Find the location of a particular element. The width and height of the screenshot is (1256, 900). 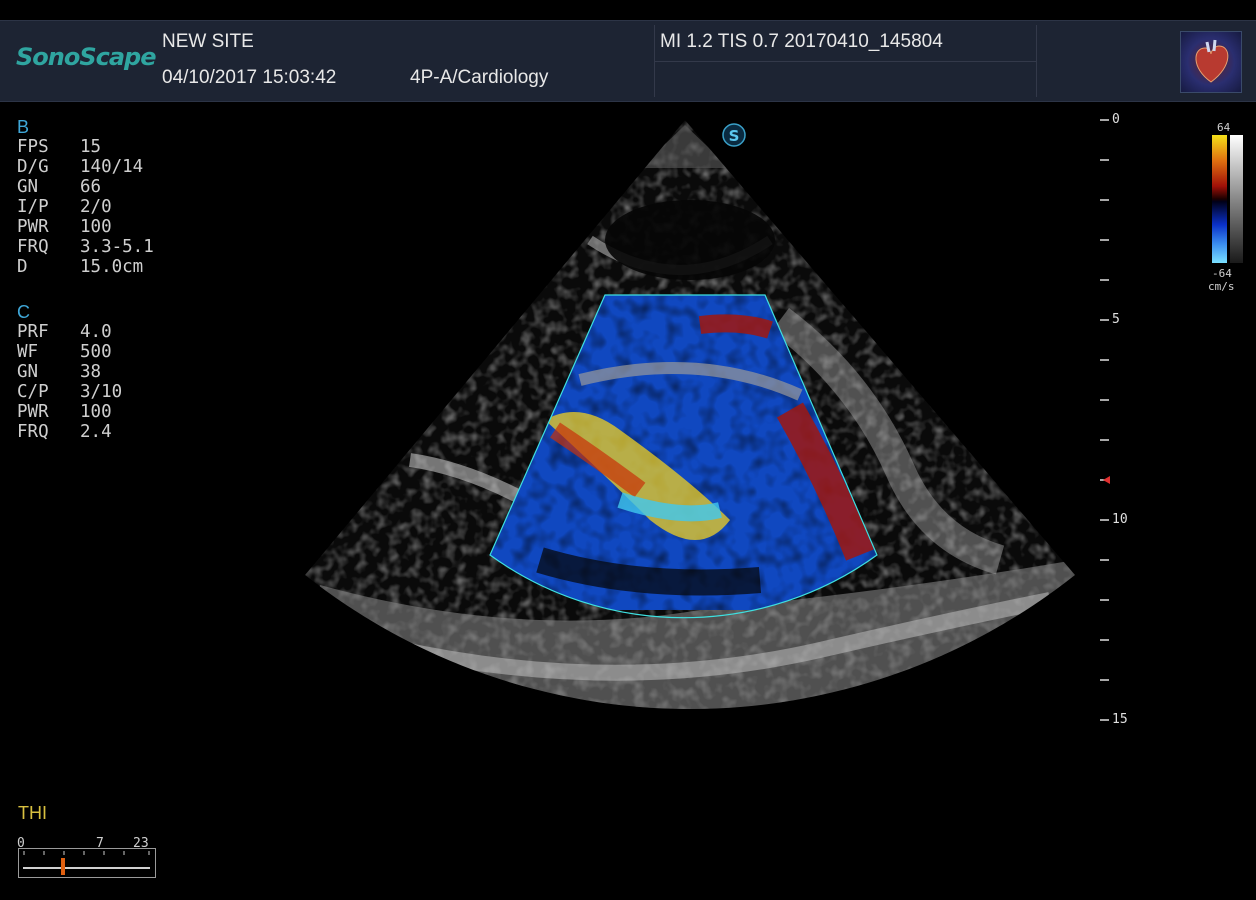

depth-label: 0 is located at coordinates (1116, 119).